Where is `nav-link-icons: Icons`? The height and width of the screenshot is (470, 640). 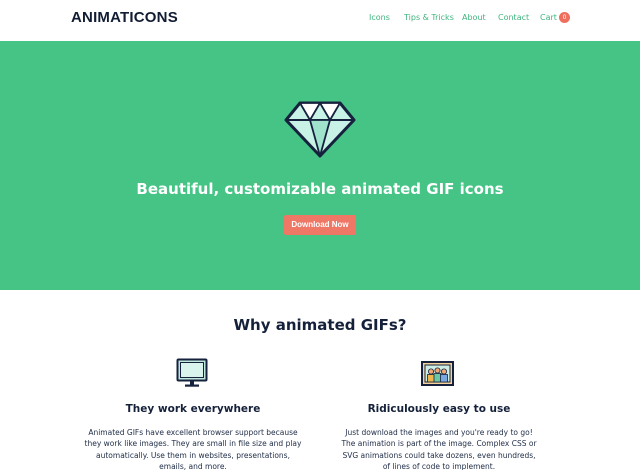 nav-link-icons: Icons is located at coordinates (379, 17).